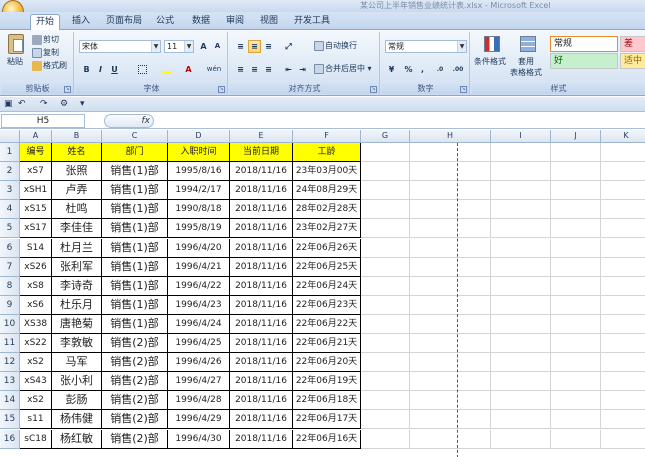 Image resolution: width=645 pixels, height=457 pixels. What do you see at coordinates (36, 420) in the screenshot?
I see `table-cell: s11` at bounding box center [36, 420].